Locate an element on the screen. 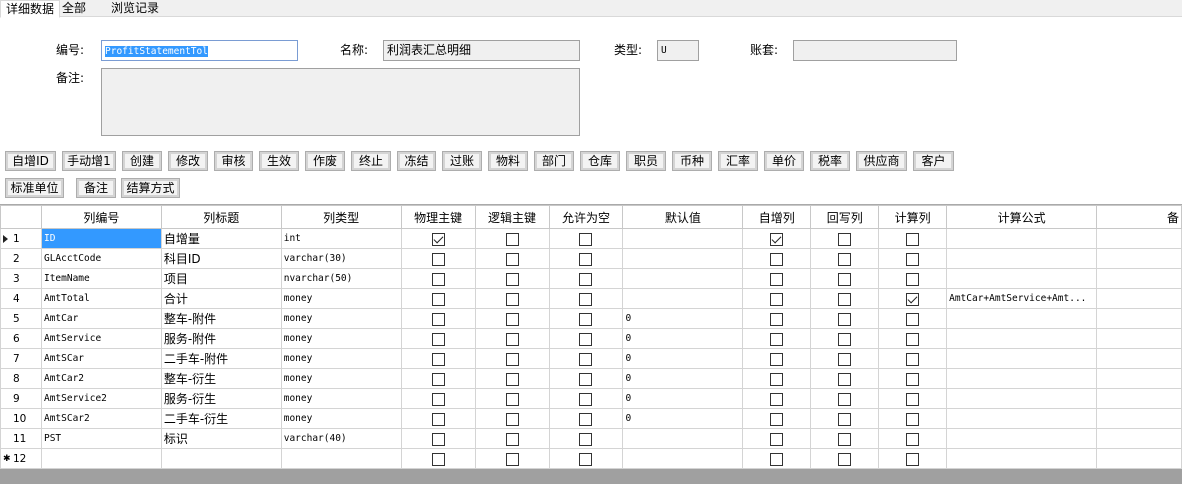 The width and height of the screenshot is (1182, 484). row-header: 1 is located at coordinates (21, 238).